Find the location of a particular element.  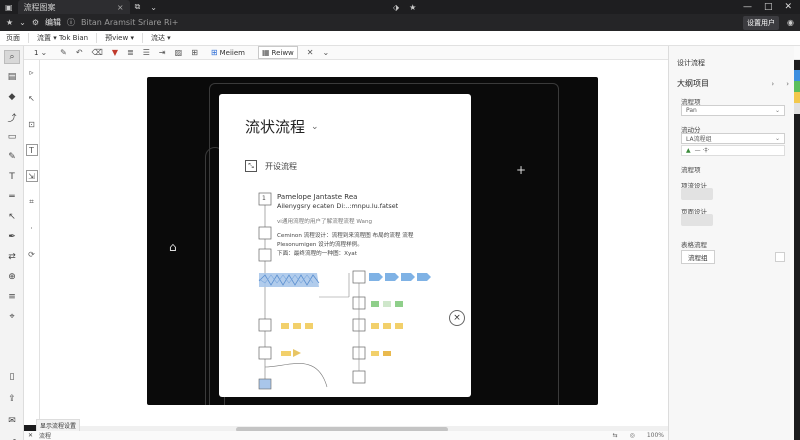

color-swatch-blue is located at coordinates (797, 75).